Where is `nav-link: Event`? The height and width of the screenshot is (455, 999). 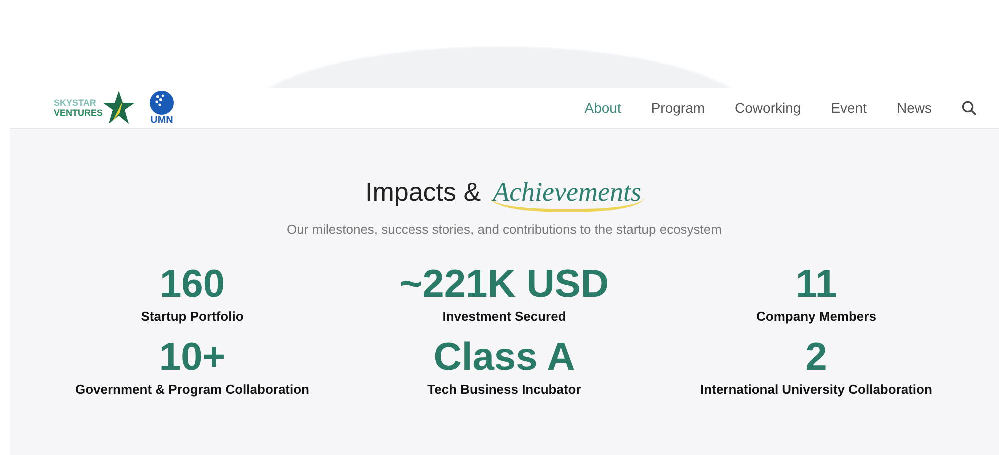 nav-link: Event is located at coordinates (849, 108).